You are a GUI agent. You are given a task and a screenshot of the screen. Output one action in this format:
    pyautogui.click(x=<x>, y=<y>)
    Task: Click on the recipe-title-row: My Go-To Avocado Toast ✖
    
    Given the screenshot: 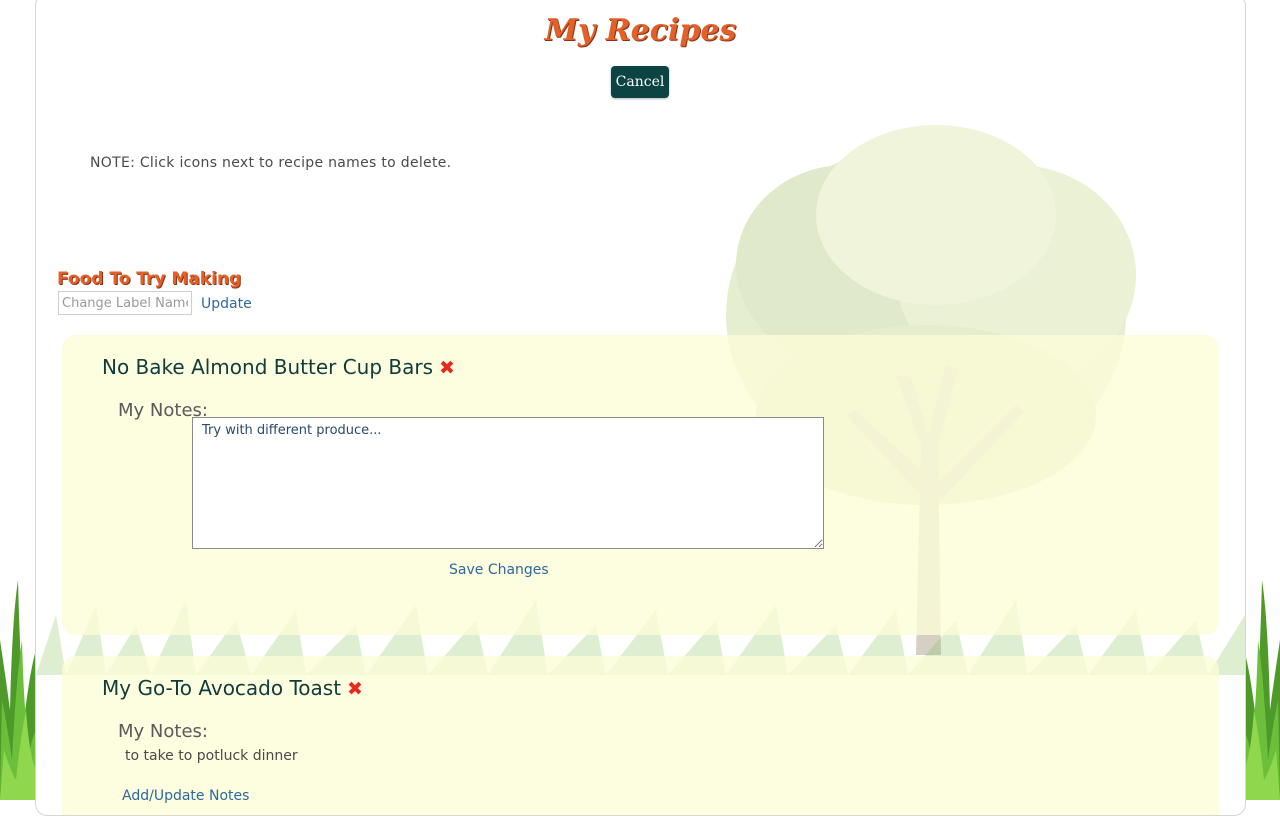 What is the action you would take?
    pyautogui.click(x=232, y=688)
    